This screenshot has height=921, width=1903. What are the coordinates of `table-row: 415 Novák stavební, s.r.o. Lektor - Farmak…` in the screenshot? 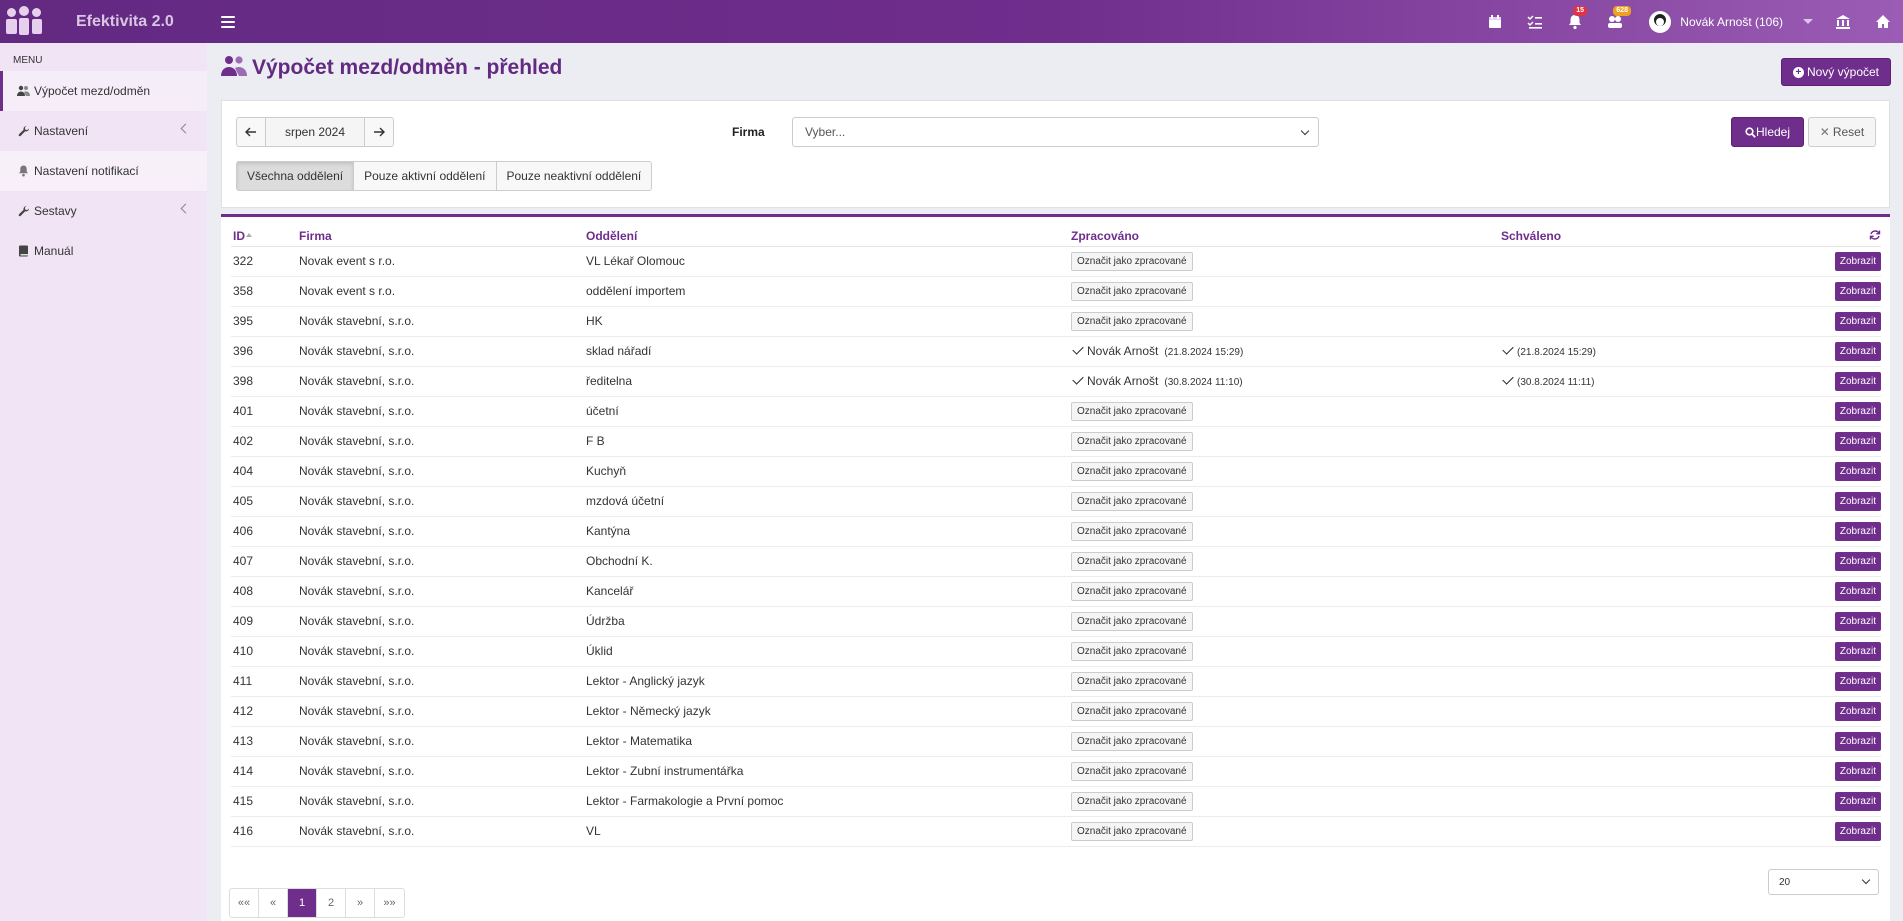 It's located at (1056, 801).